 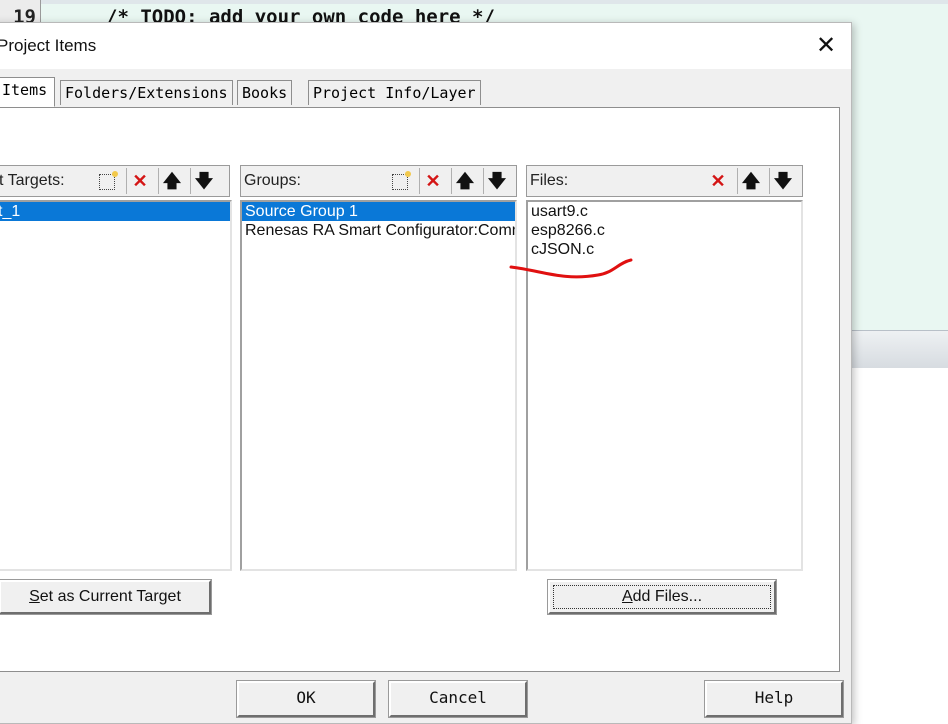 I want to click on list-item: t_1, so click(x=115, y=211).